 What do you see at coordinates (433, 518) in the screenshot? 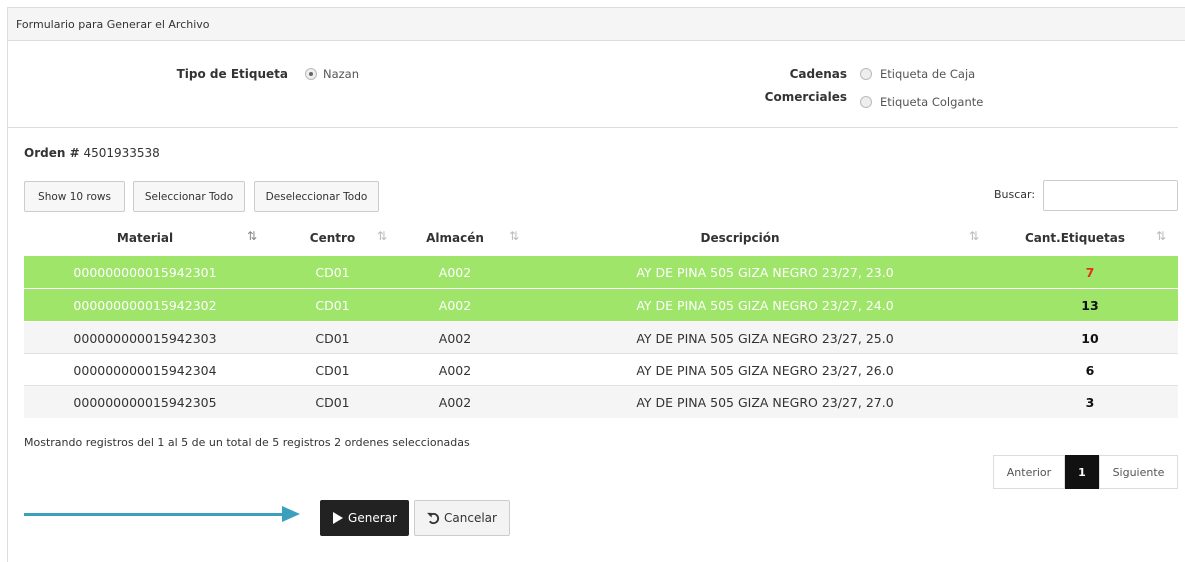
I see `undo-icon` at bounding box center [433, 518].